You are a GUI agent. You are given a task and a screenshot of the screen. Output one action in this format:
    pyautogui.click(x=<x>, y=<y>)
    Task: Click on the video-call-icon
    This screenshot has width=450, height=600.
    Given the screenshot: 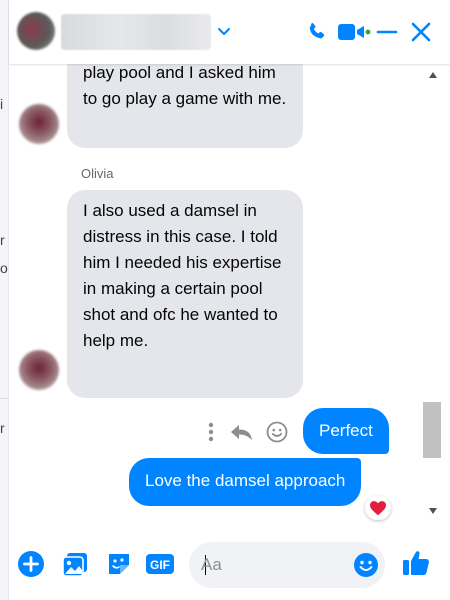 What is the action you would take?
    pyautogui.click(x=354, y=32)
    